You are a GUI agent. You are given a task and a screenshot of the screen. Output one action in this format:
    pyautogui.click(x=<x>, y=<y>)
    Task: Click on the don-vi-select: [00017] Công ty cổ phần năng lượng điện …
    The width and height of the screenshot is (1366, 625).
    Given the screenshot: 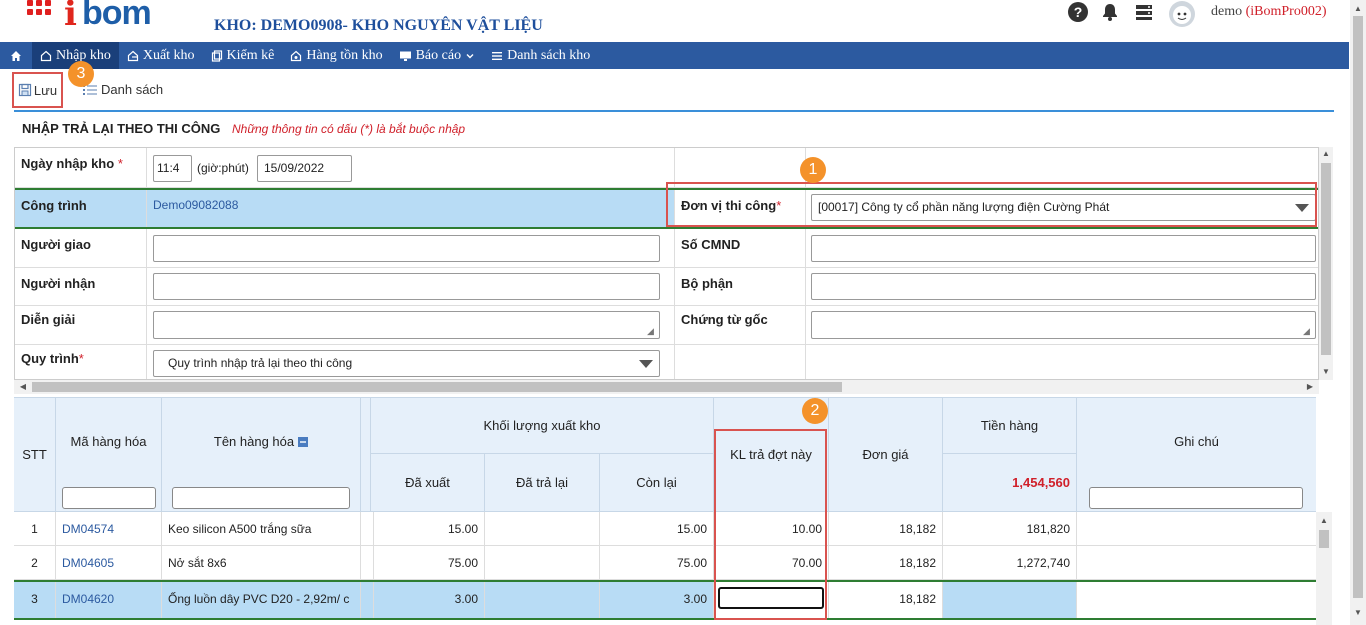 What is the action you would take?
    pyautogui.click(x=1063, y=207)
    